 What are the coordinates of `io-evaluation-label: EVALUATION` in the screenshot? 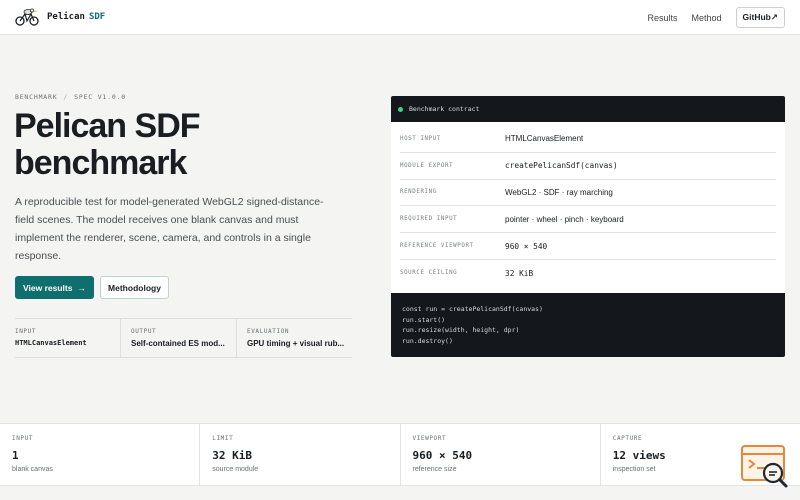 It's located at (268, 331).